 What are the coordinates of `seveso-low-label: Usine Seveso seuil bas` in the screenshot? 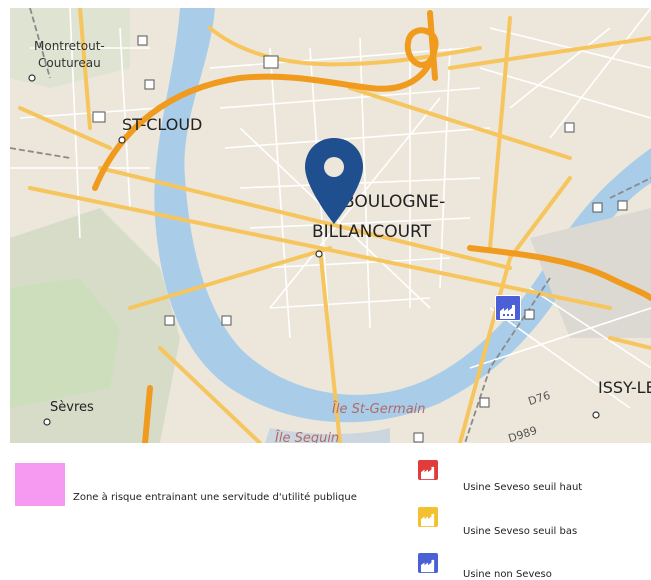 It's located at (520, 531).